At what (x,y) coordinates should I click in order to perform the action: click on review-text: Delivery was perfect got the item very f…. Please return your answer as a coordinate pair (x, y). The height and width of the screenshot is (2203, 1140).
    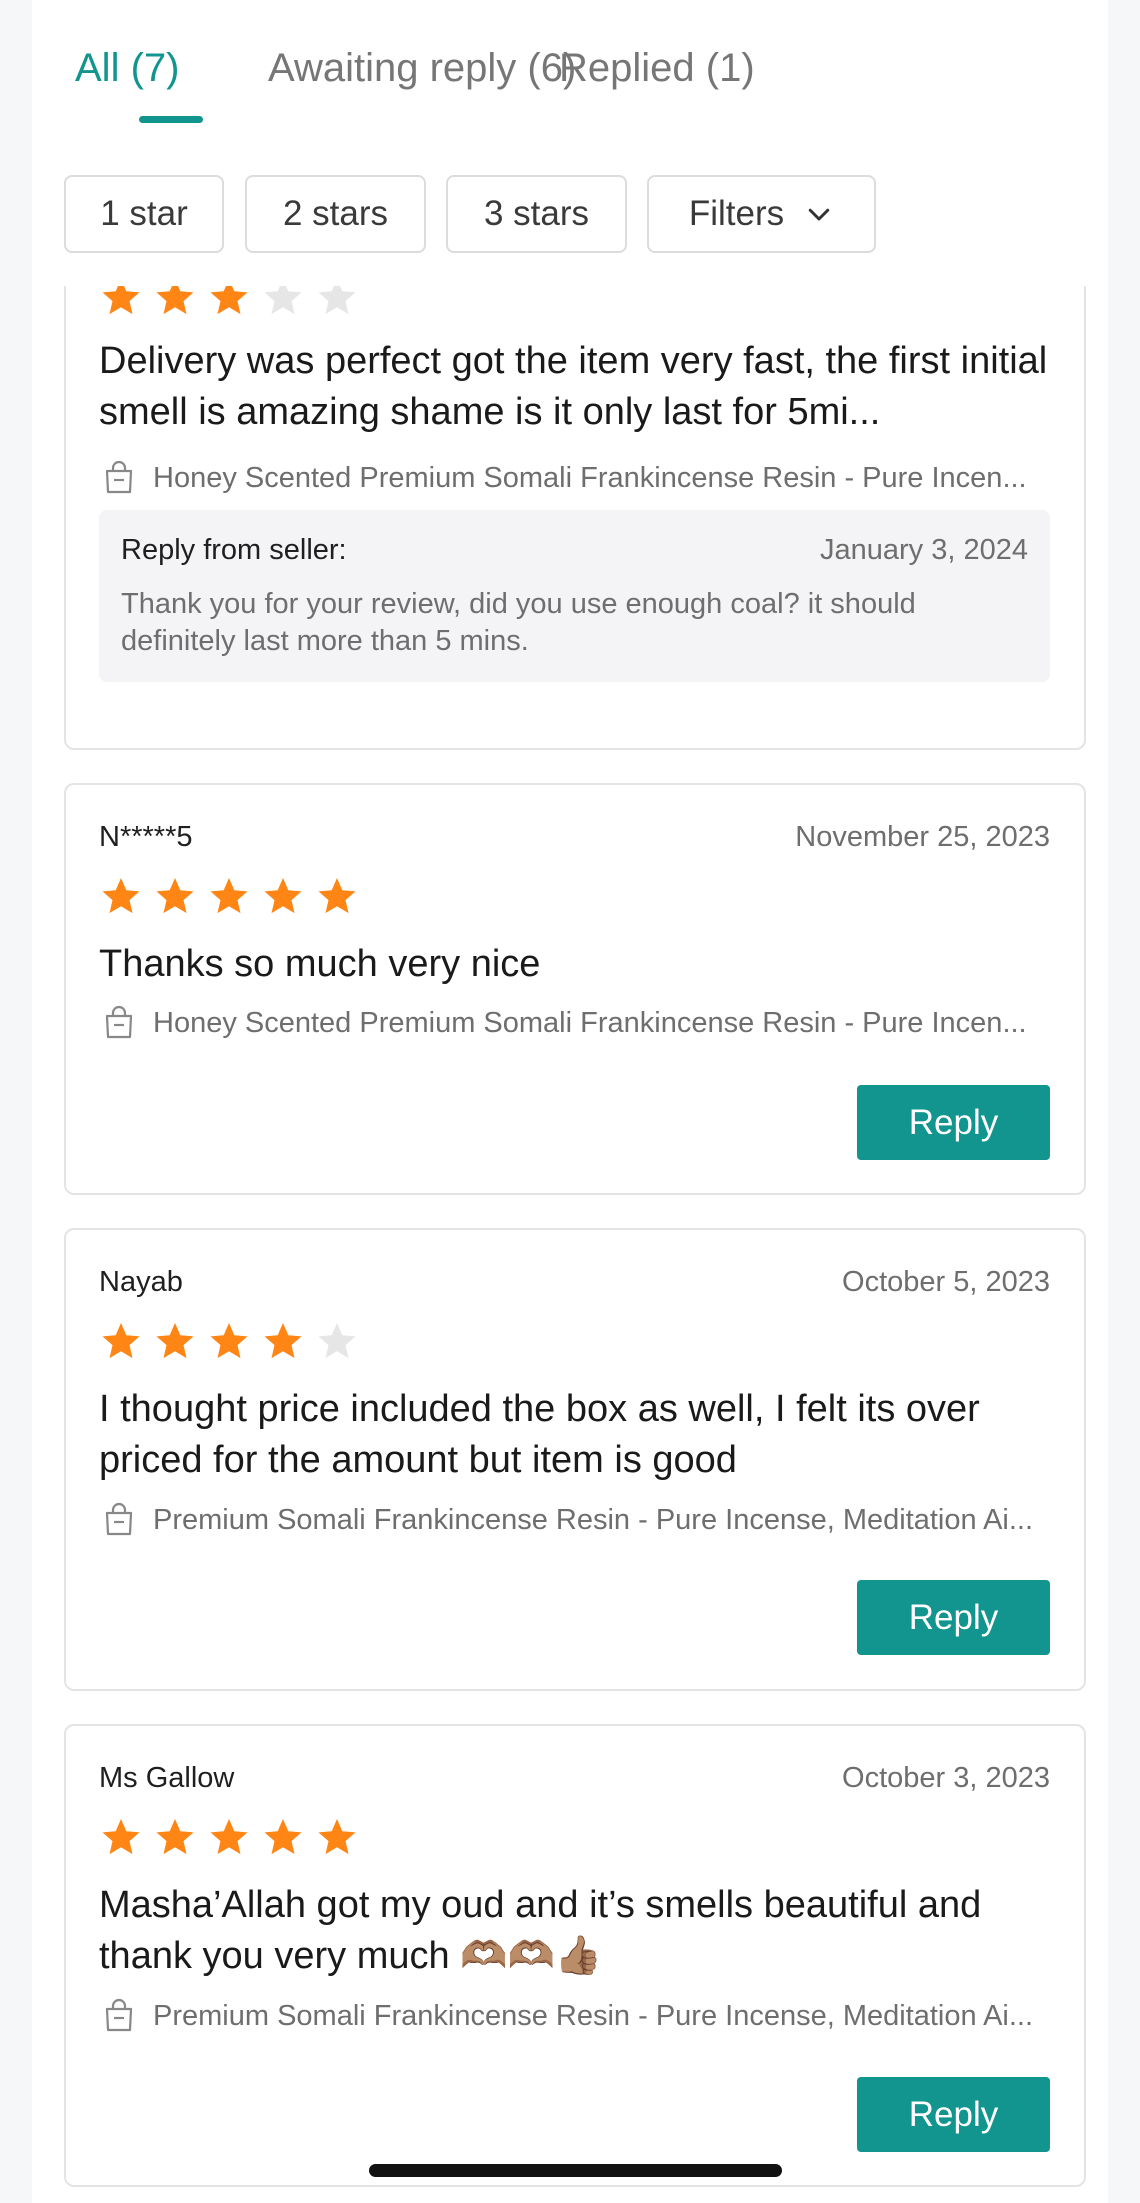
    Looking at the image, I should click on (573, 386).